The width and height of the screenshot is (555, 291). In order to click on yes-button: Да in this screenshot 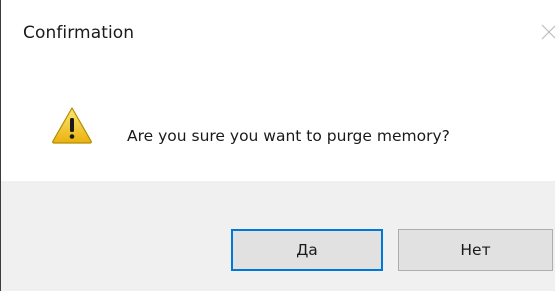, I will do `click(307, 250)`.